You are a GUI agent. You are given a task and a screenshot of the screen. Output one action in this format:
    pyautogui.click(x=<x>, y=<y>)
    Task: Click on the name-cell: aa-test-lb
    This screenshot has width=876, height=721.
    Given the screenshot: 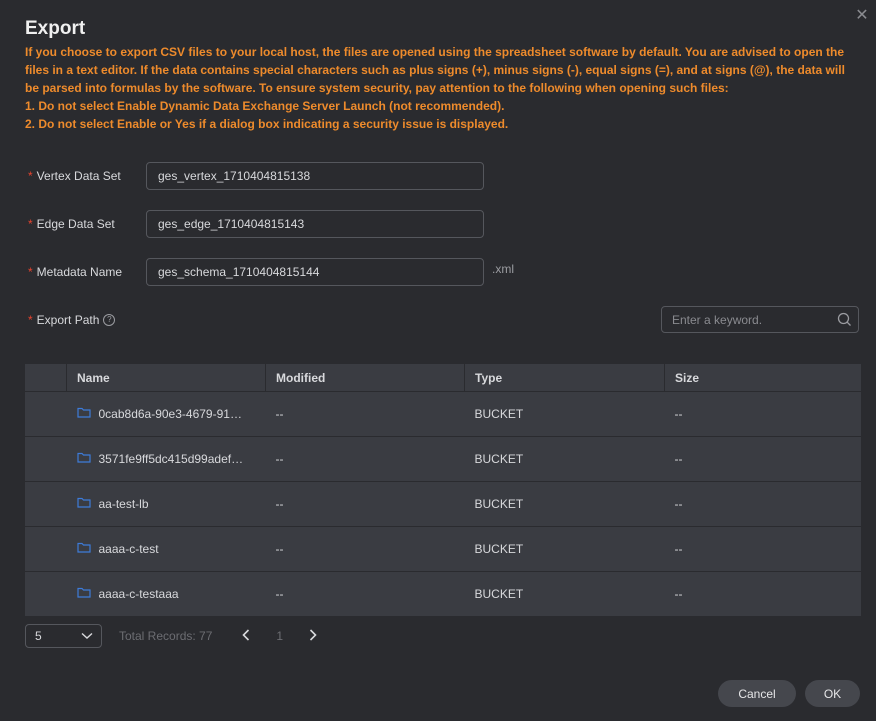 What is the action you would take?
    pyautogui.click(x=166, y=504)
    